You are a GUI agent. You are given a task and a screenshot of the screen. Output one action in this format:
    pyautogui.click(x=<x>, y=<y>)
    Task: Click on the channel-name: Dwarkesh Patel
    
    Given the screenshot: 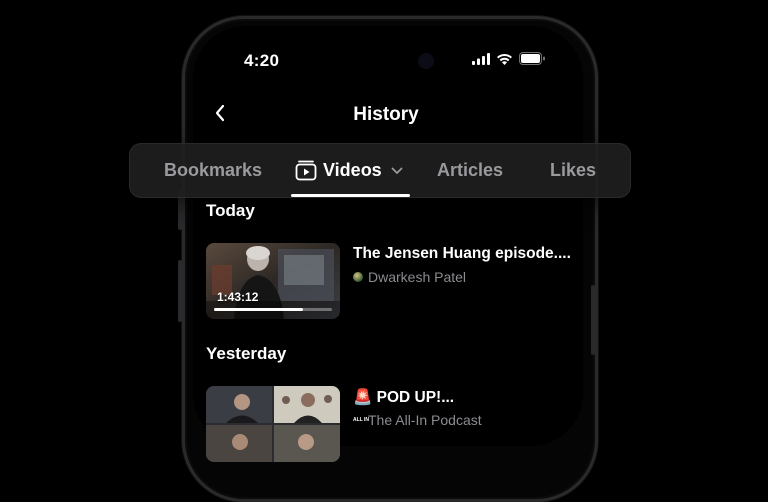 What is the action you would take?
    pyautogui.click(x=417, y=277)
    